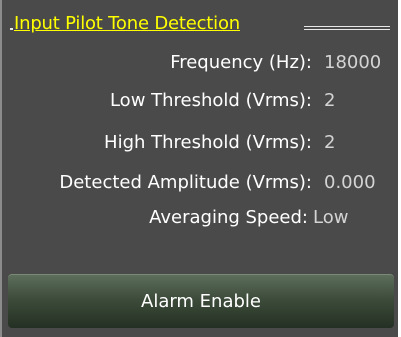 The width and height of the screenshot is (401, 337). I want to click on high-threshold-label: High Threshold (Vrms):, so click(208, 142).